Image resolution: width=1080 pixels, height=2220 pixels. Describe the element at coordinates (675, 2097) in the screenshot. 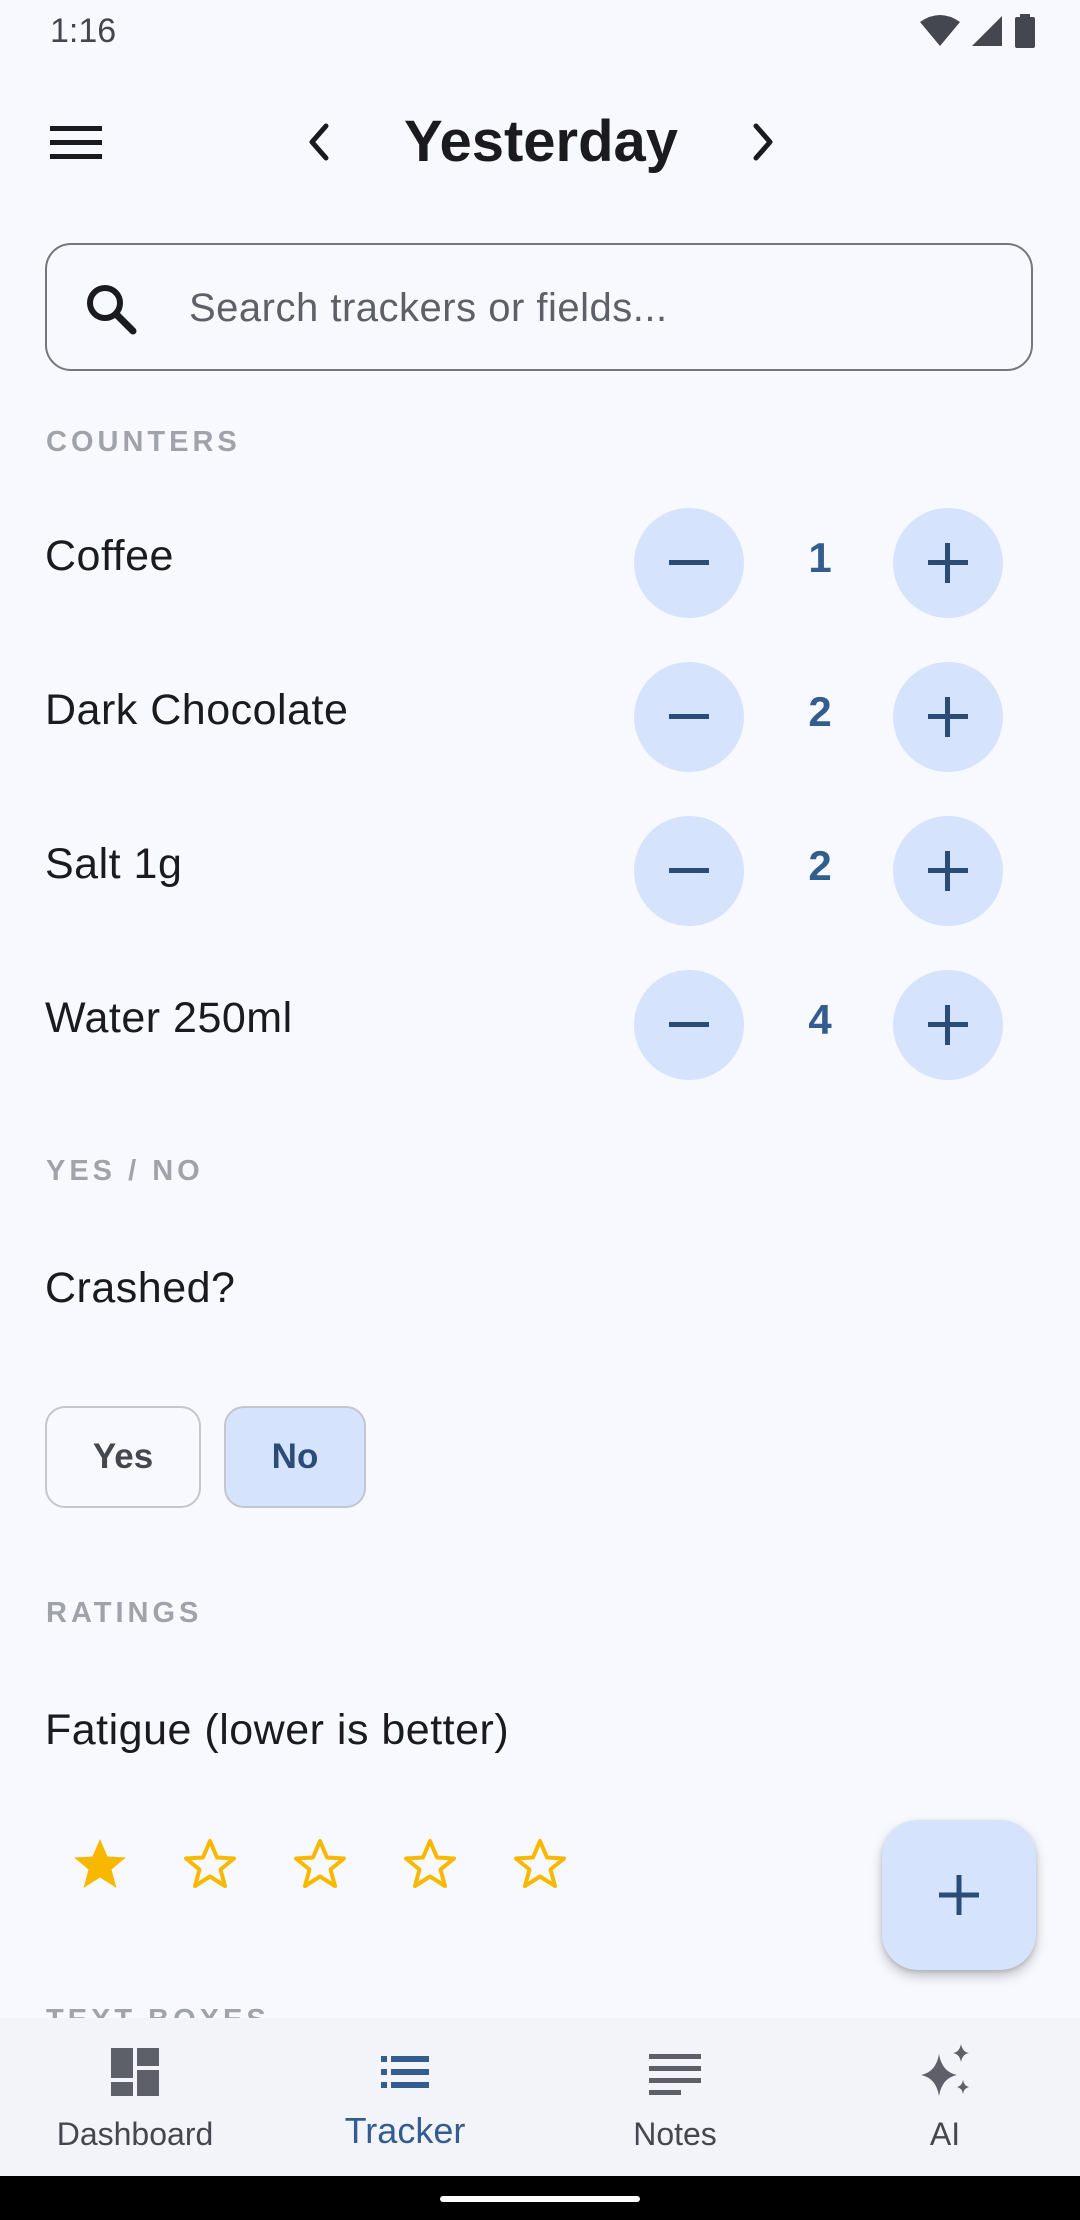

I see `nav-notes: Notes` at that location.